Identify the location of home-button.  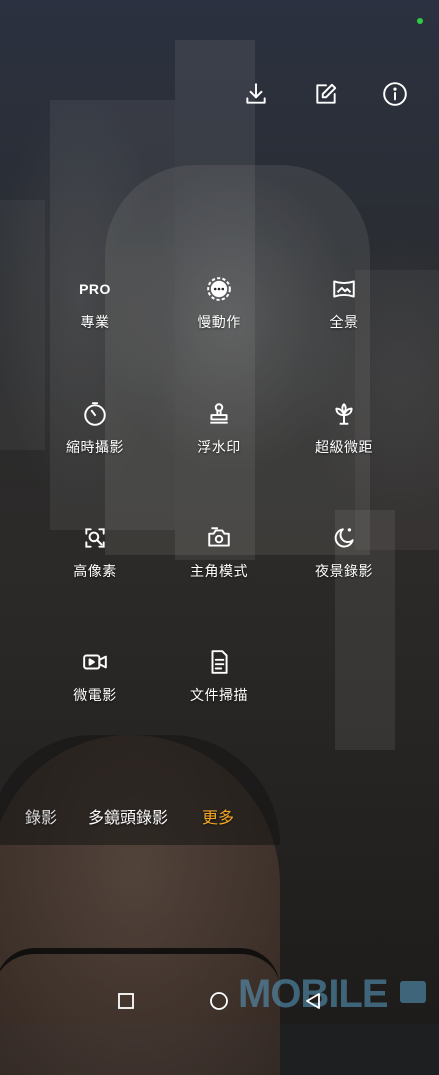
(219, 1001).